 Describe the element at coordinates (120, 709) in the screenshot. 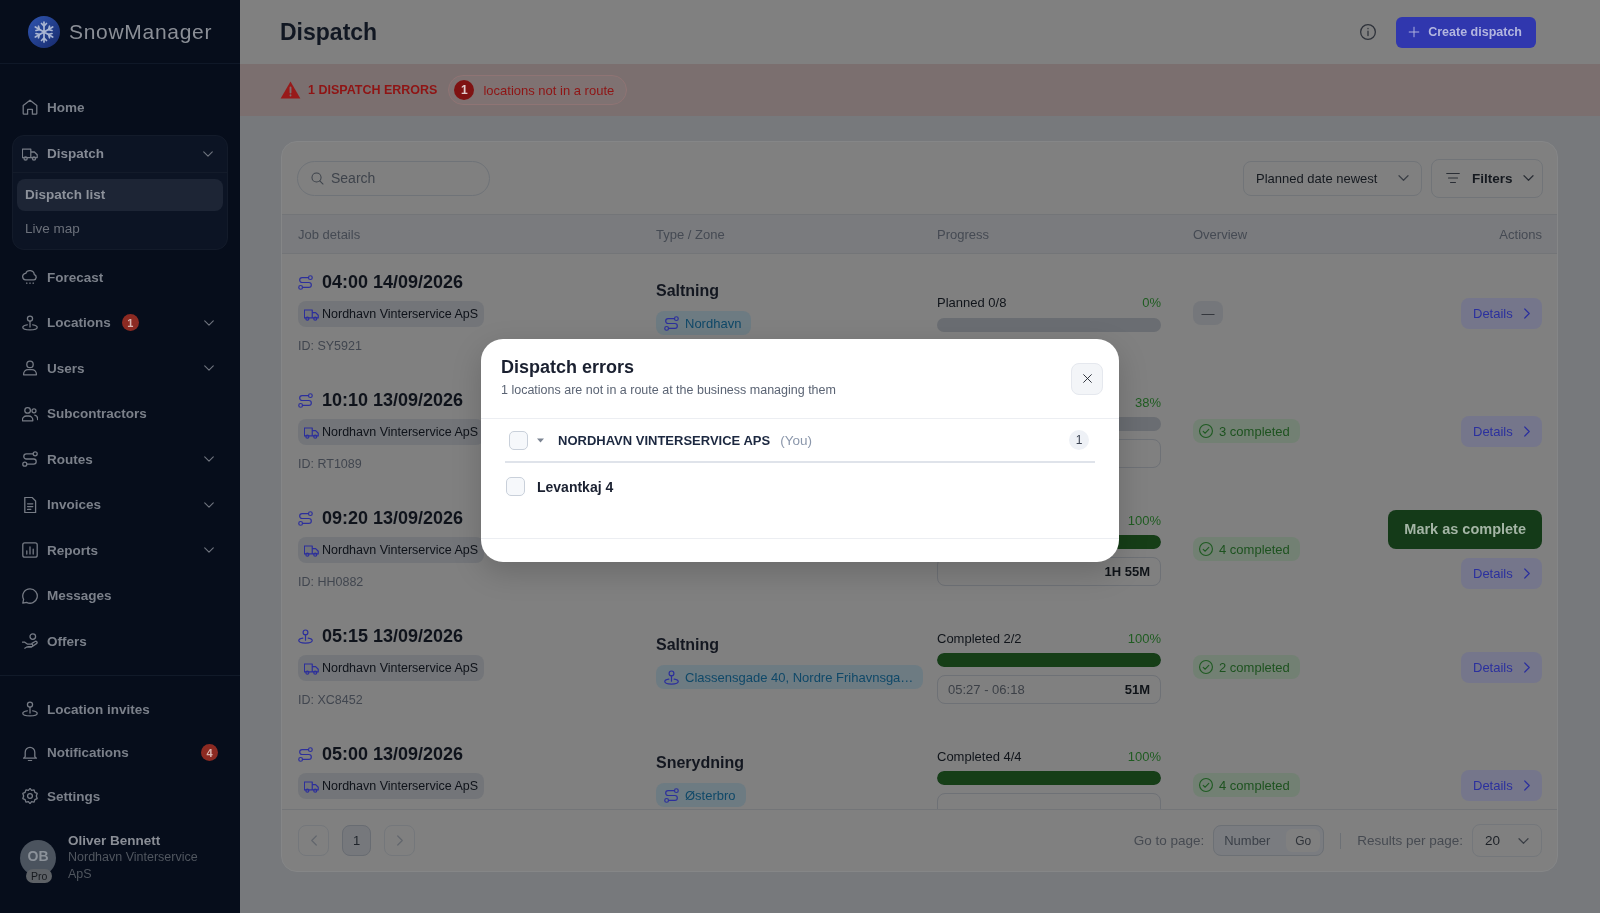

I see `nav-item: Location invites` at that location.